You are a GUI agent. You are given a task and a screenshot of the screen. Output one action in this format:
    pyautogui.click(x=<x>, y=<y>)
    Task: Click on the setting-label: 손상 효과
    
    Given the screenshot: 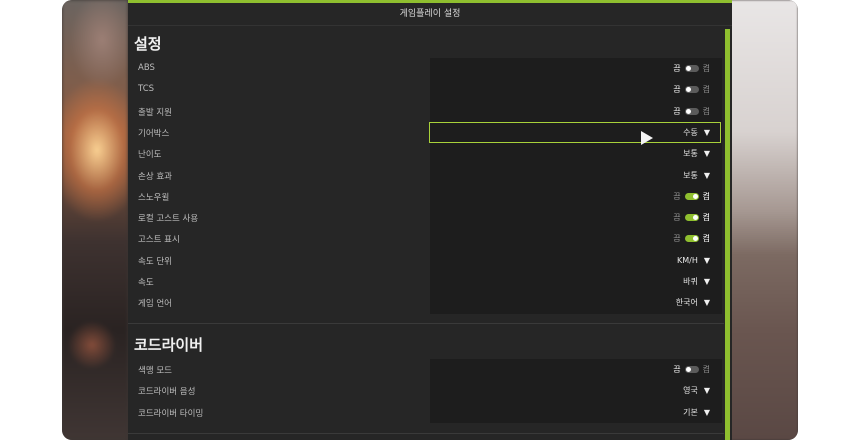 What is the action you would take?
    pyautogui.click(x=155, y=176)
    